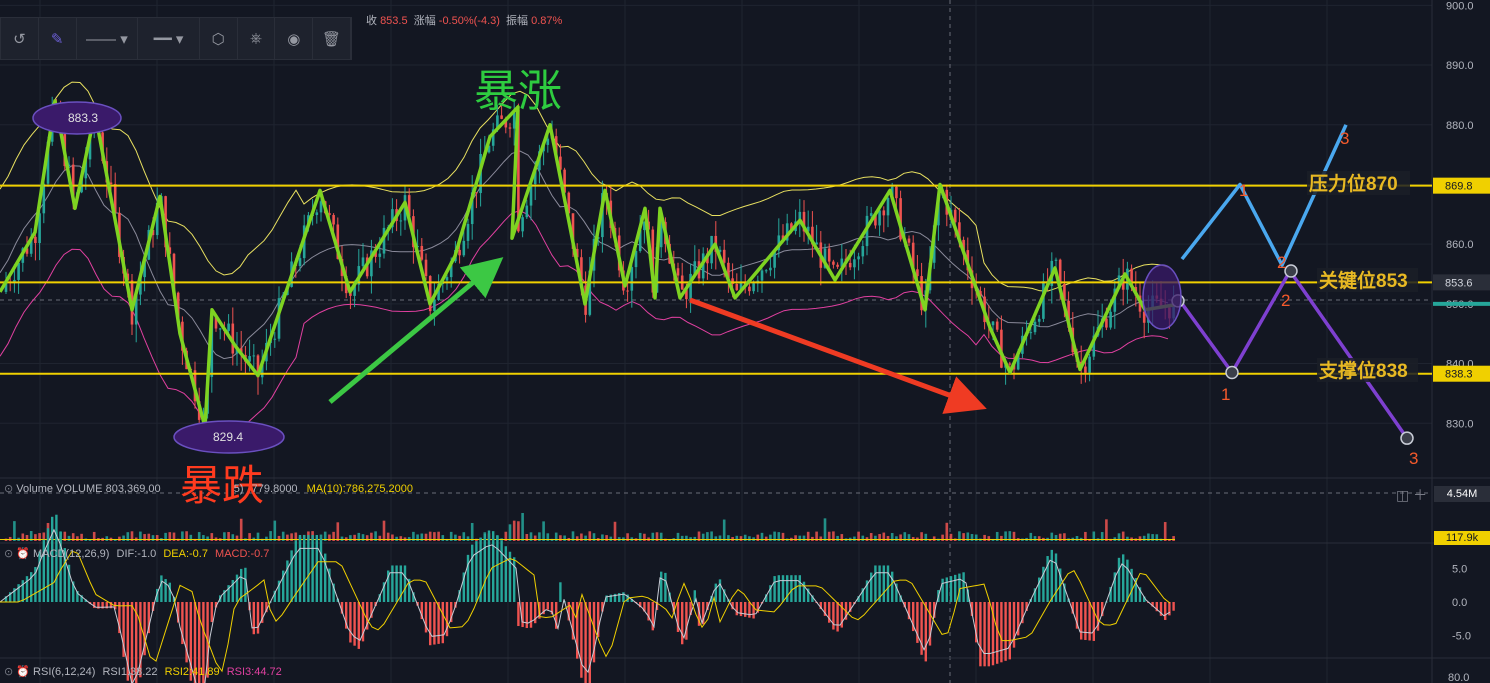 This screenshot has width=1490, height=683. Describe the element at coordinates (169, 38) in the screenshot. I see `line-width-select: ━━ ▾` at that location.